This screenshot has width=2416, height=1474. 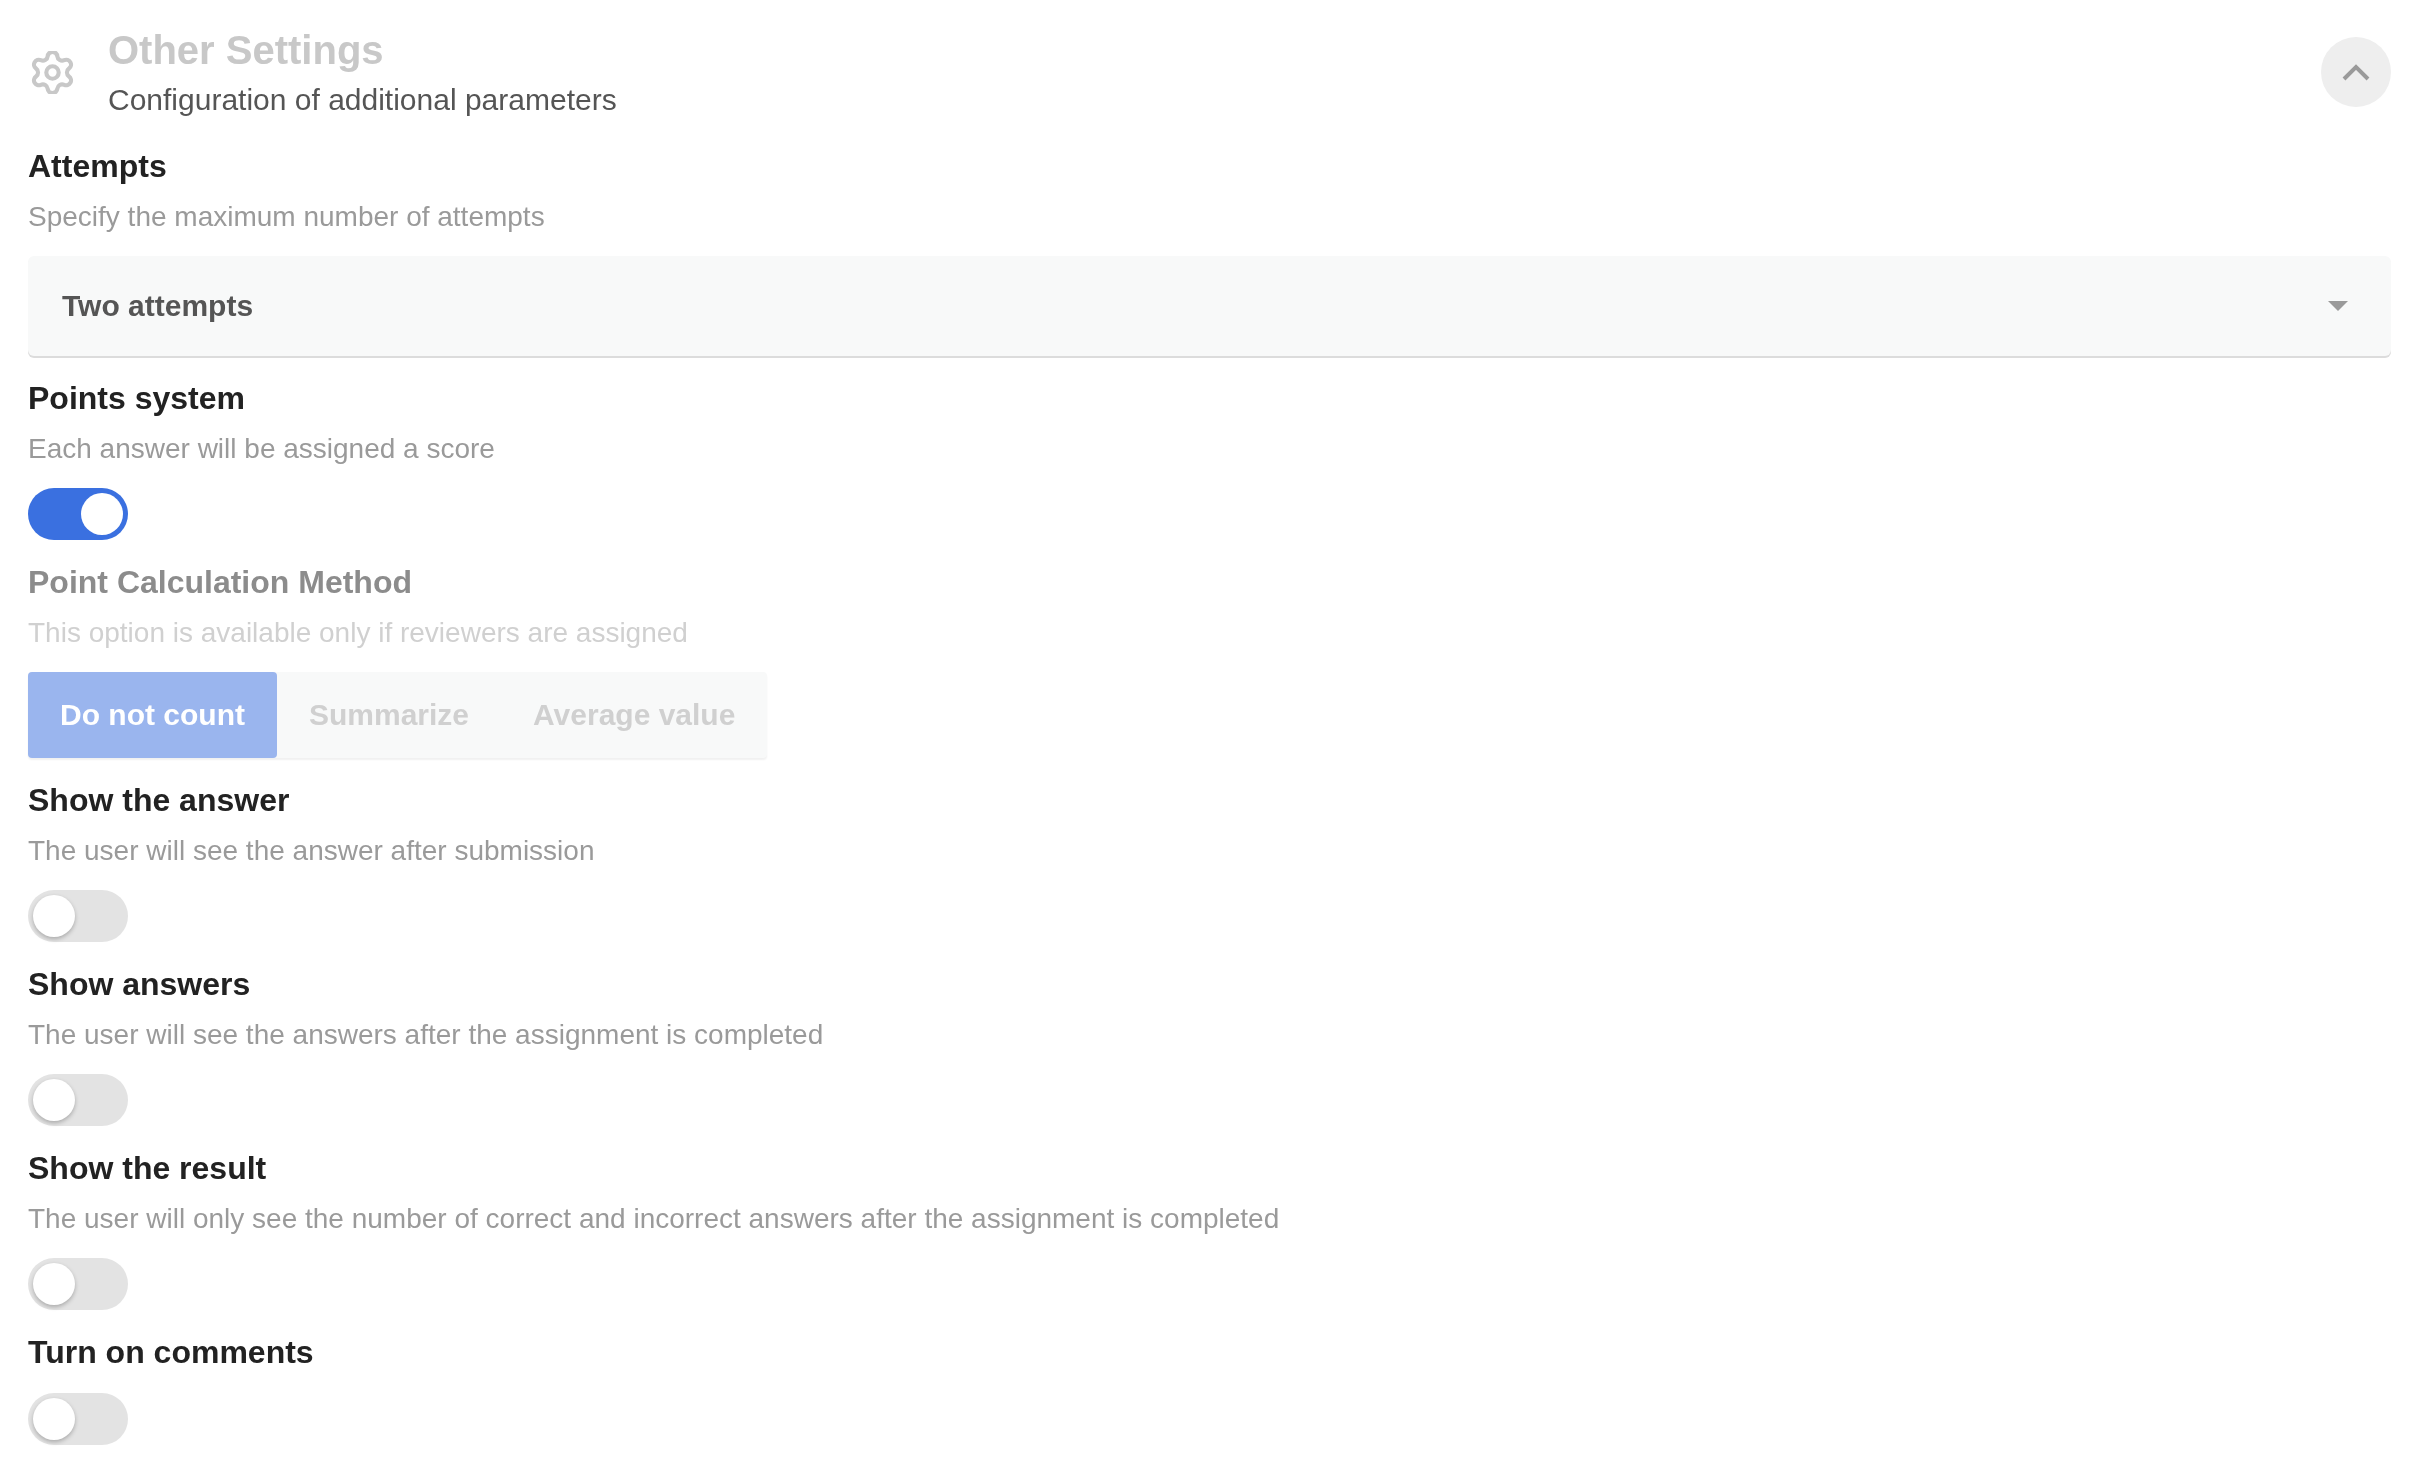 I want to click on setting-label: Show the result, so click(x=147, y=1168).